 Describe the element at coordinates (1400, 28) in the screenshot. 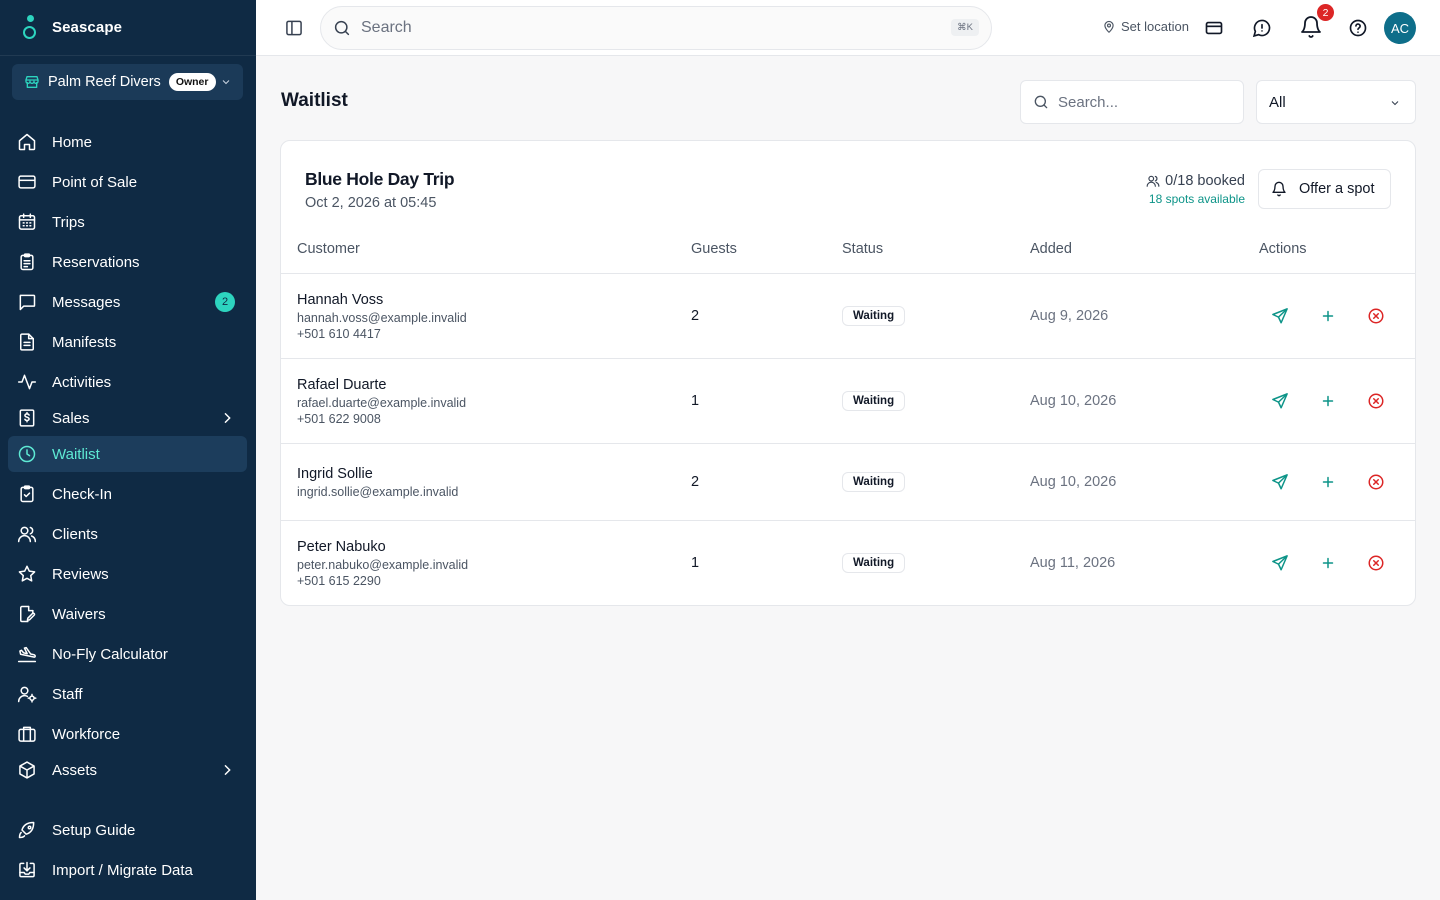

I see `avatar: AC` at that location.